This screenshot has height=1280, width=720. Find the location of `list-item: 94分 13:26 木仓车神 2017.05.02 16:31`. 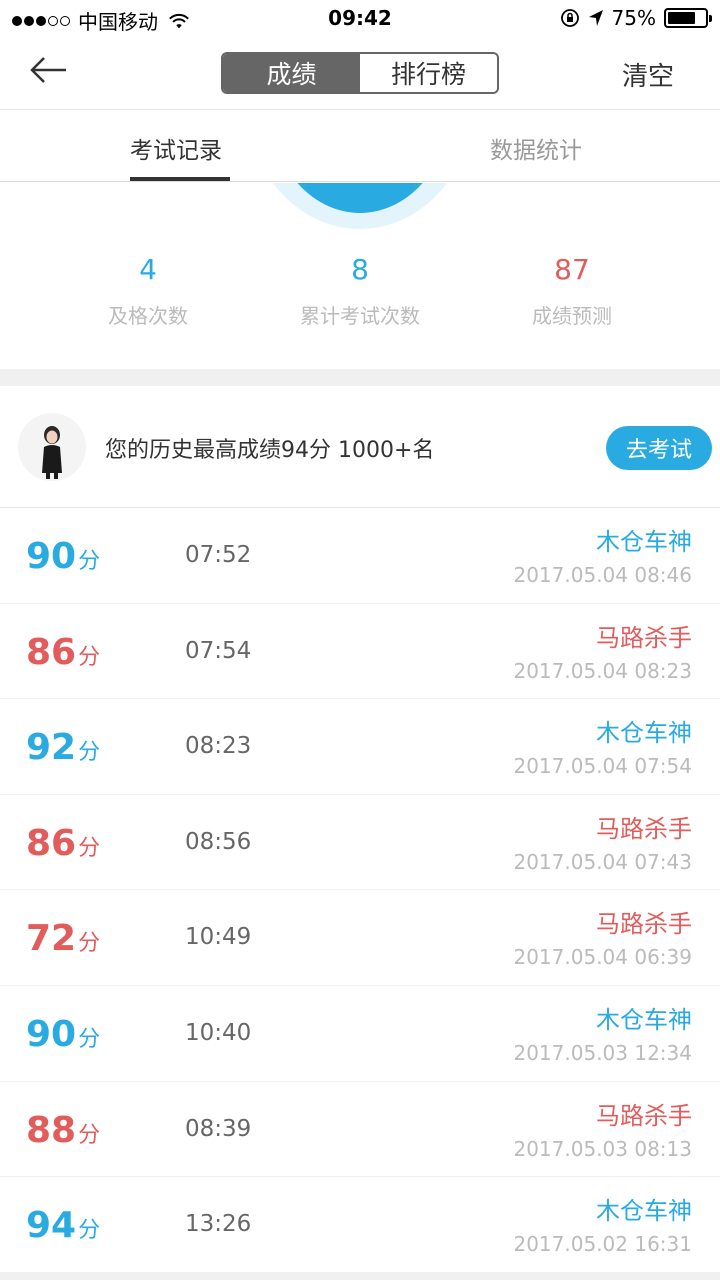

list-item: 94分 13:26 木仓车神 2017.05.02 16:31 is located at coordinates (360, 1225).